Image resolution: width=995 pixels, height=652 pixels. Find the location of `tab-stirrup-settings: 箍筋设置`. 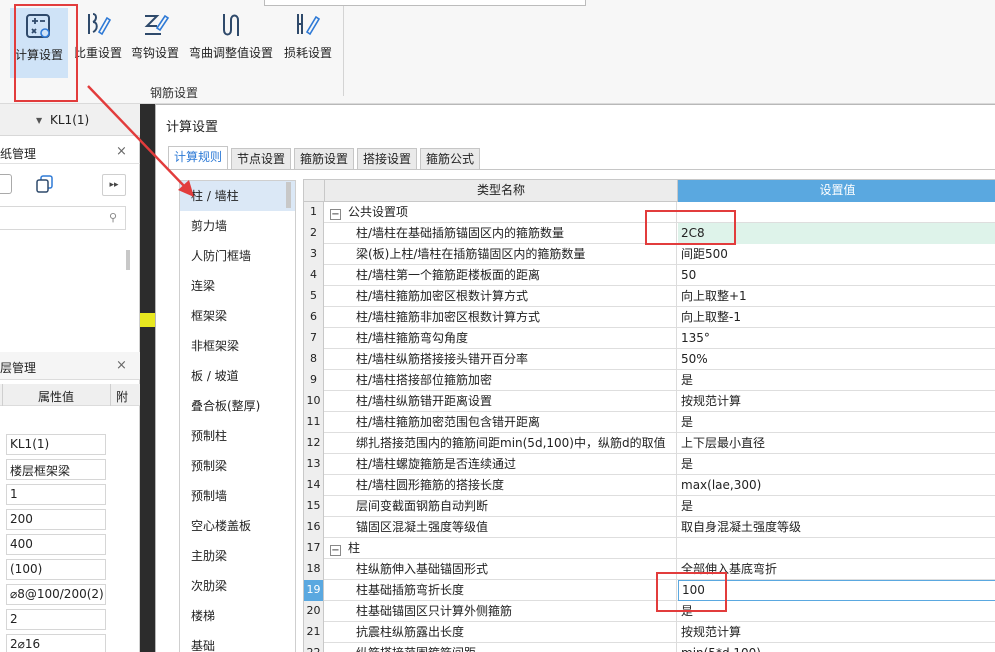

tab-stirrup-settings: 箍筋设置 is located at coordinates (324, 158).